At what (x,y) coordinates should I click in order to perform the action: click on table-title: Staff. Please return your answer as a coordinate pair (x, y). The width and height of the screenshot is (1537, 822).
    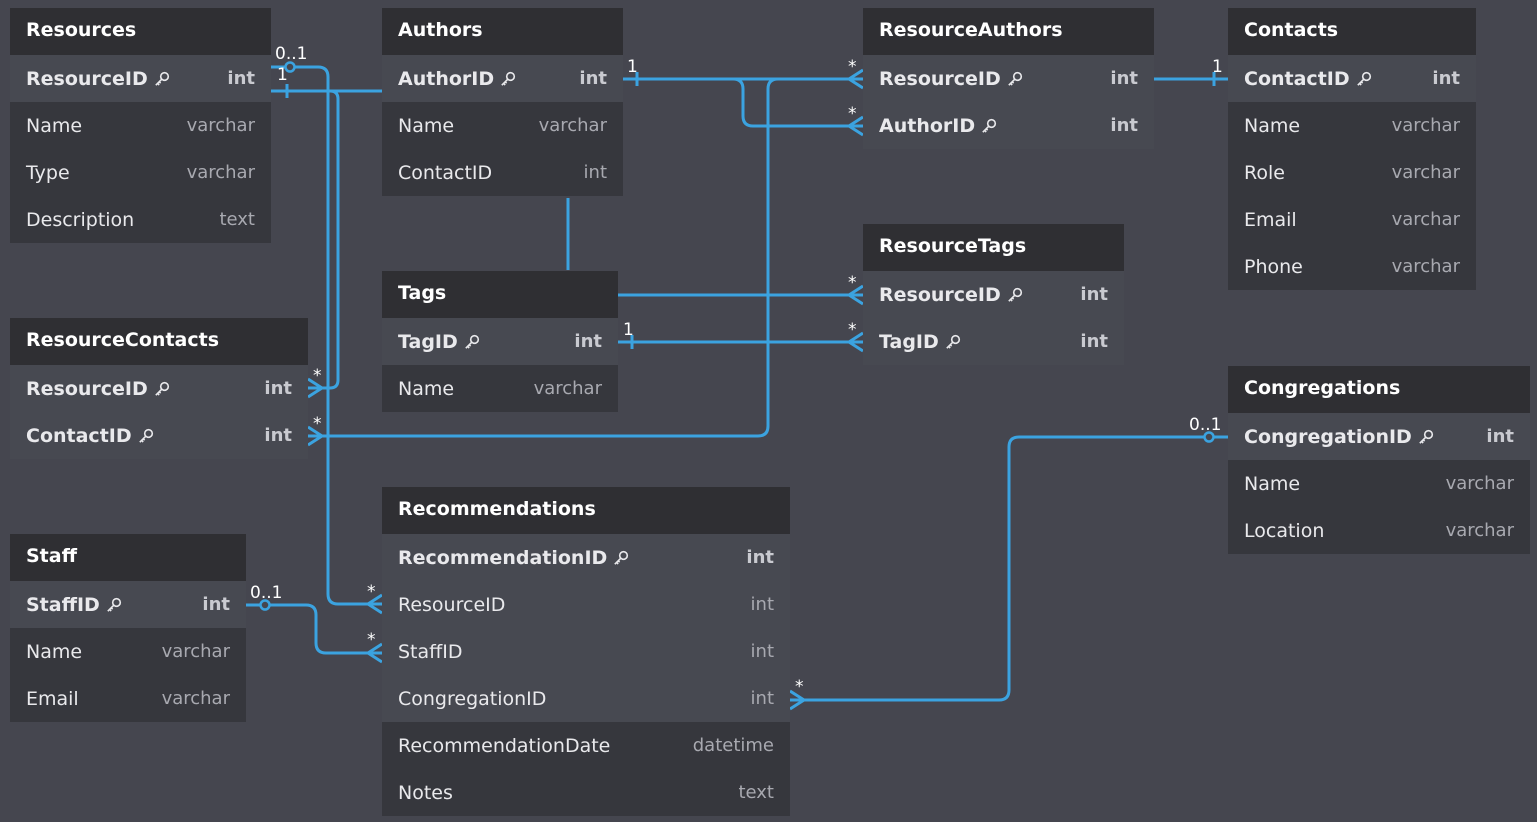
    Looking at the image, I should click on (128, 557).